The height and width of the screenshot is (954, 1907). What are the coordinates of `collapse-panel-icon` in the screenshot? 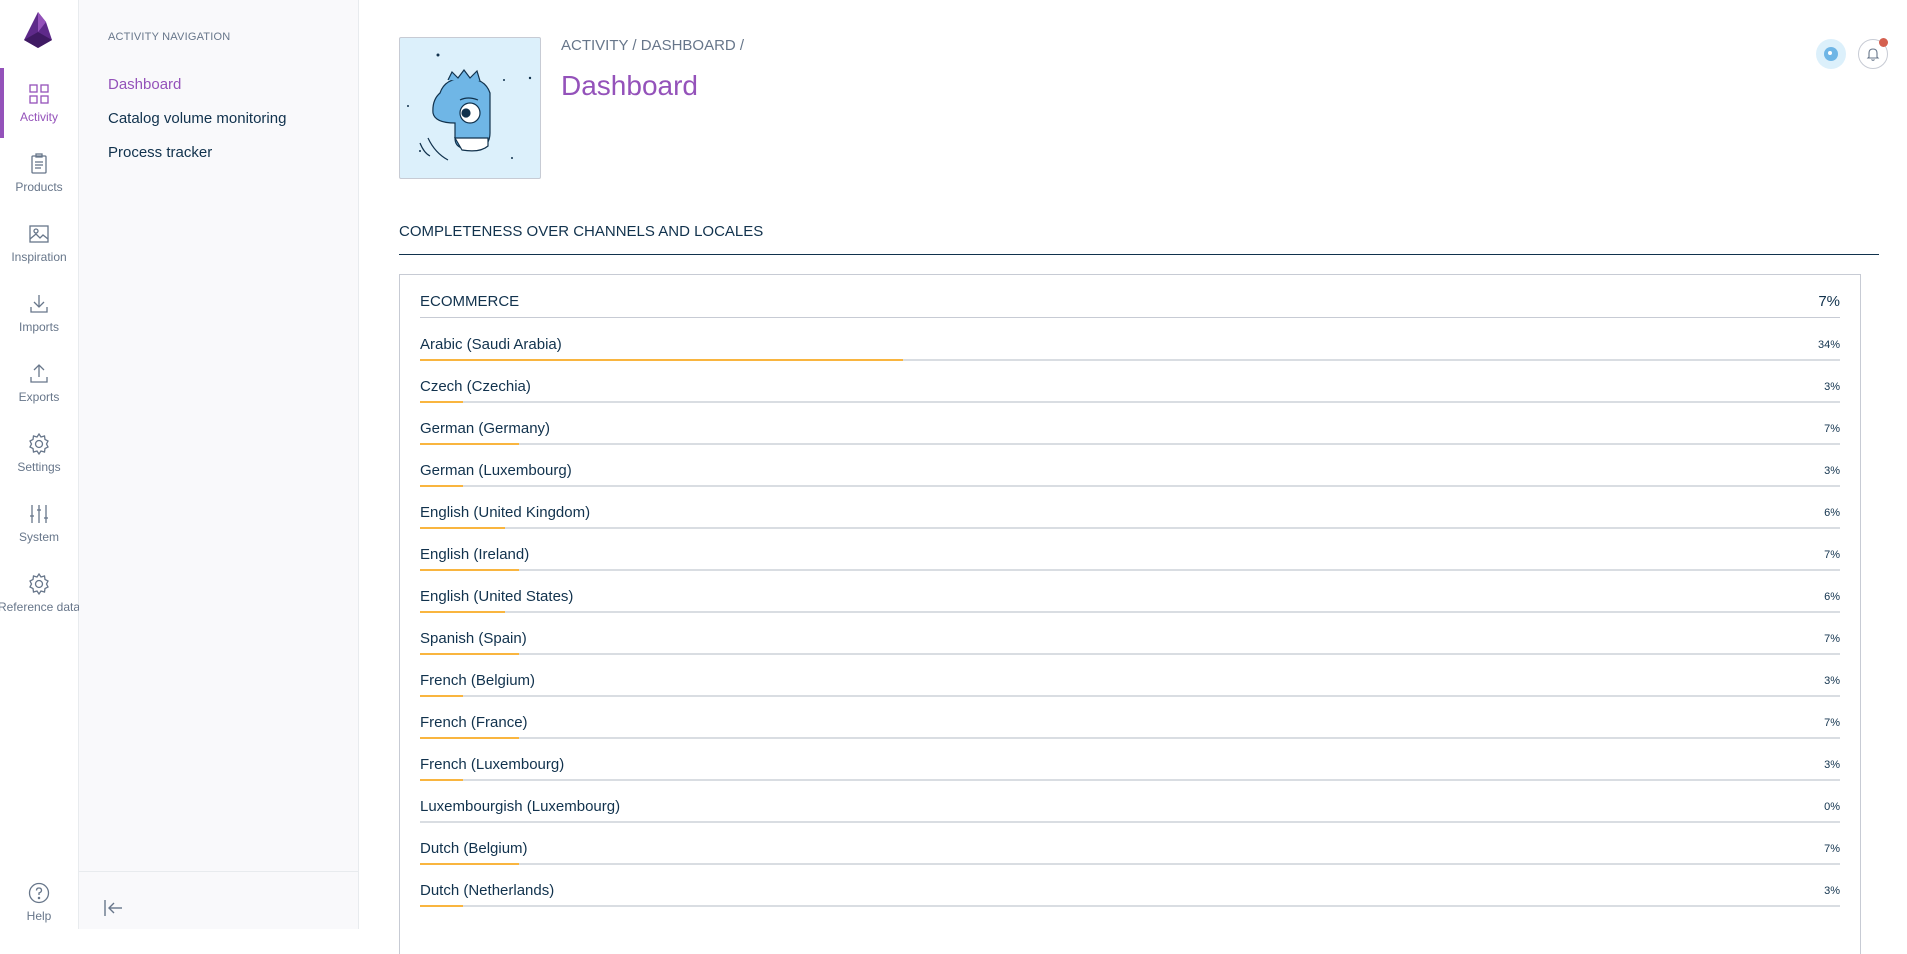 It's located at (113, 908).